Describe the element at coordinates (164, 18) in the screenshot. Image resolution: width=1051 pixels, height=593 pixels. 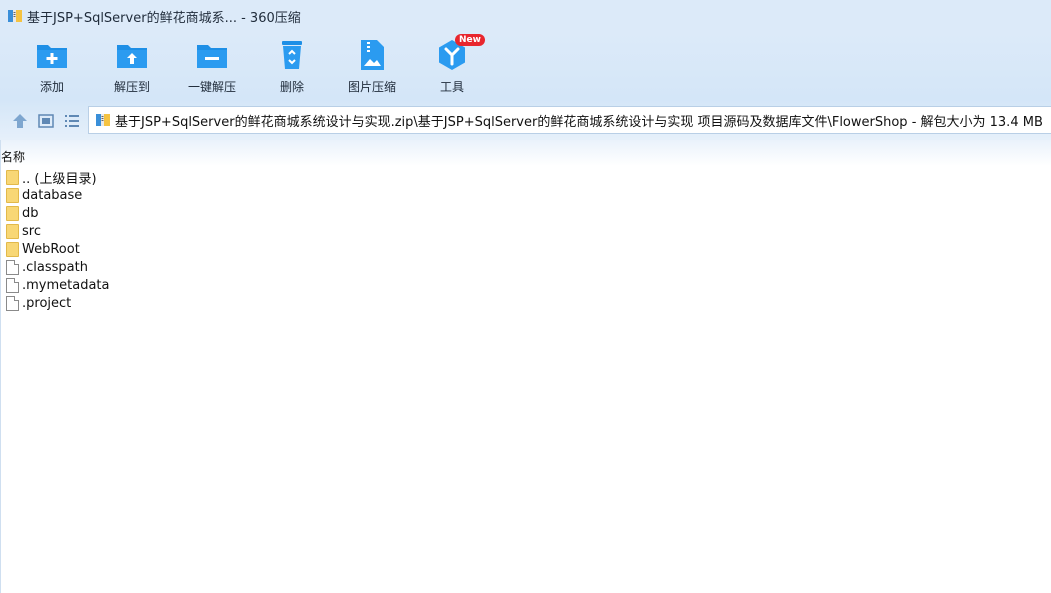
I see `window-title: 基于JSP+SqlServer的鲜花商城系... - 360压缩` at that location.